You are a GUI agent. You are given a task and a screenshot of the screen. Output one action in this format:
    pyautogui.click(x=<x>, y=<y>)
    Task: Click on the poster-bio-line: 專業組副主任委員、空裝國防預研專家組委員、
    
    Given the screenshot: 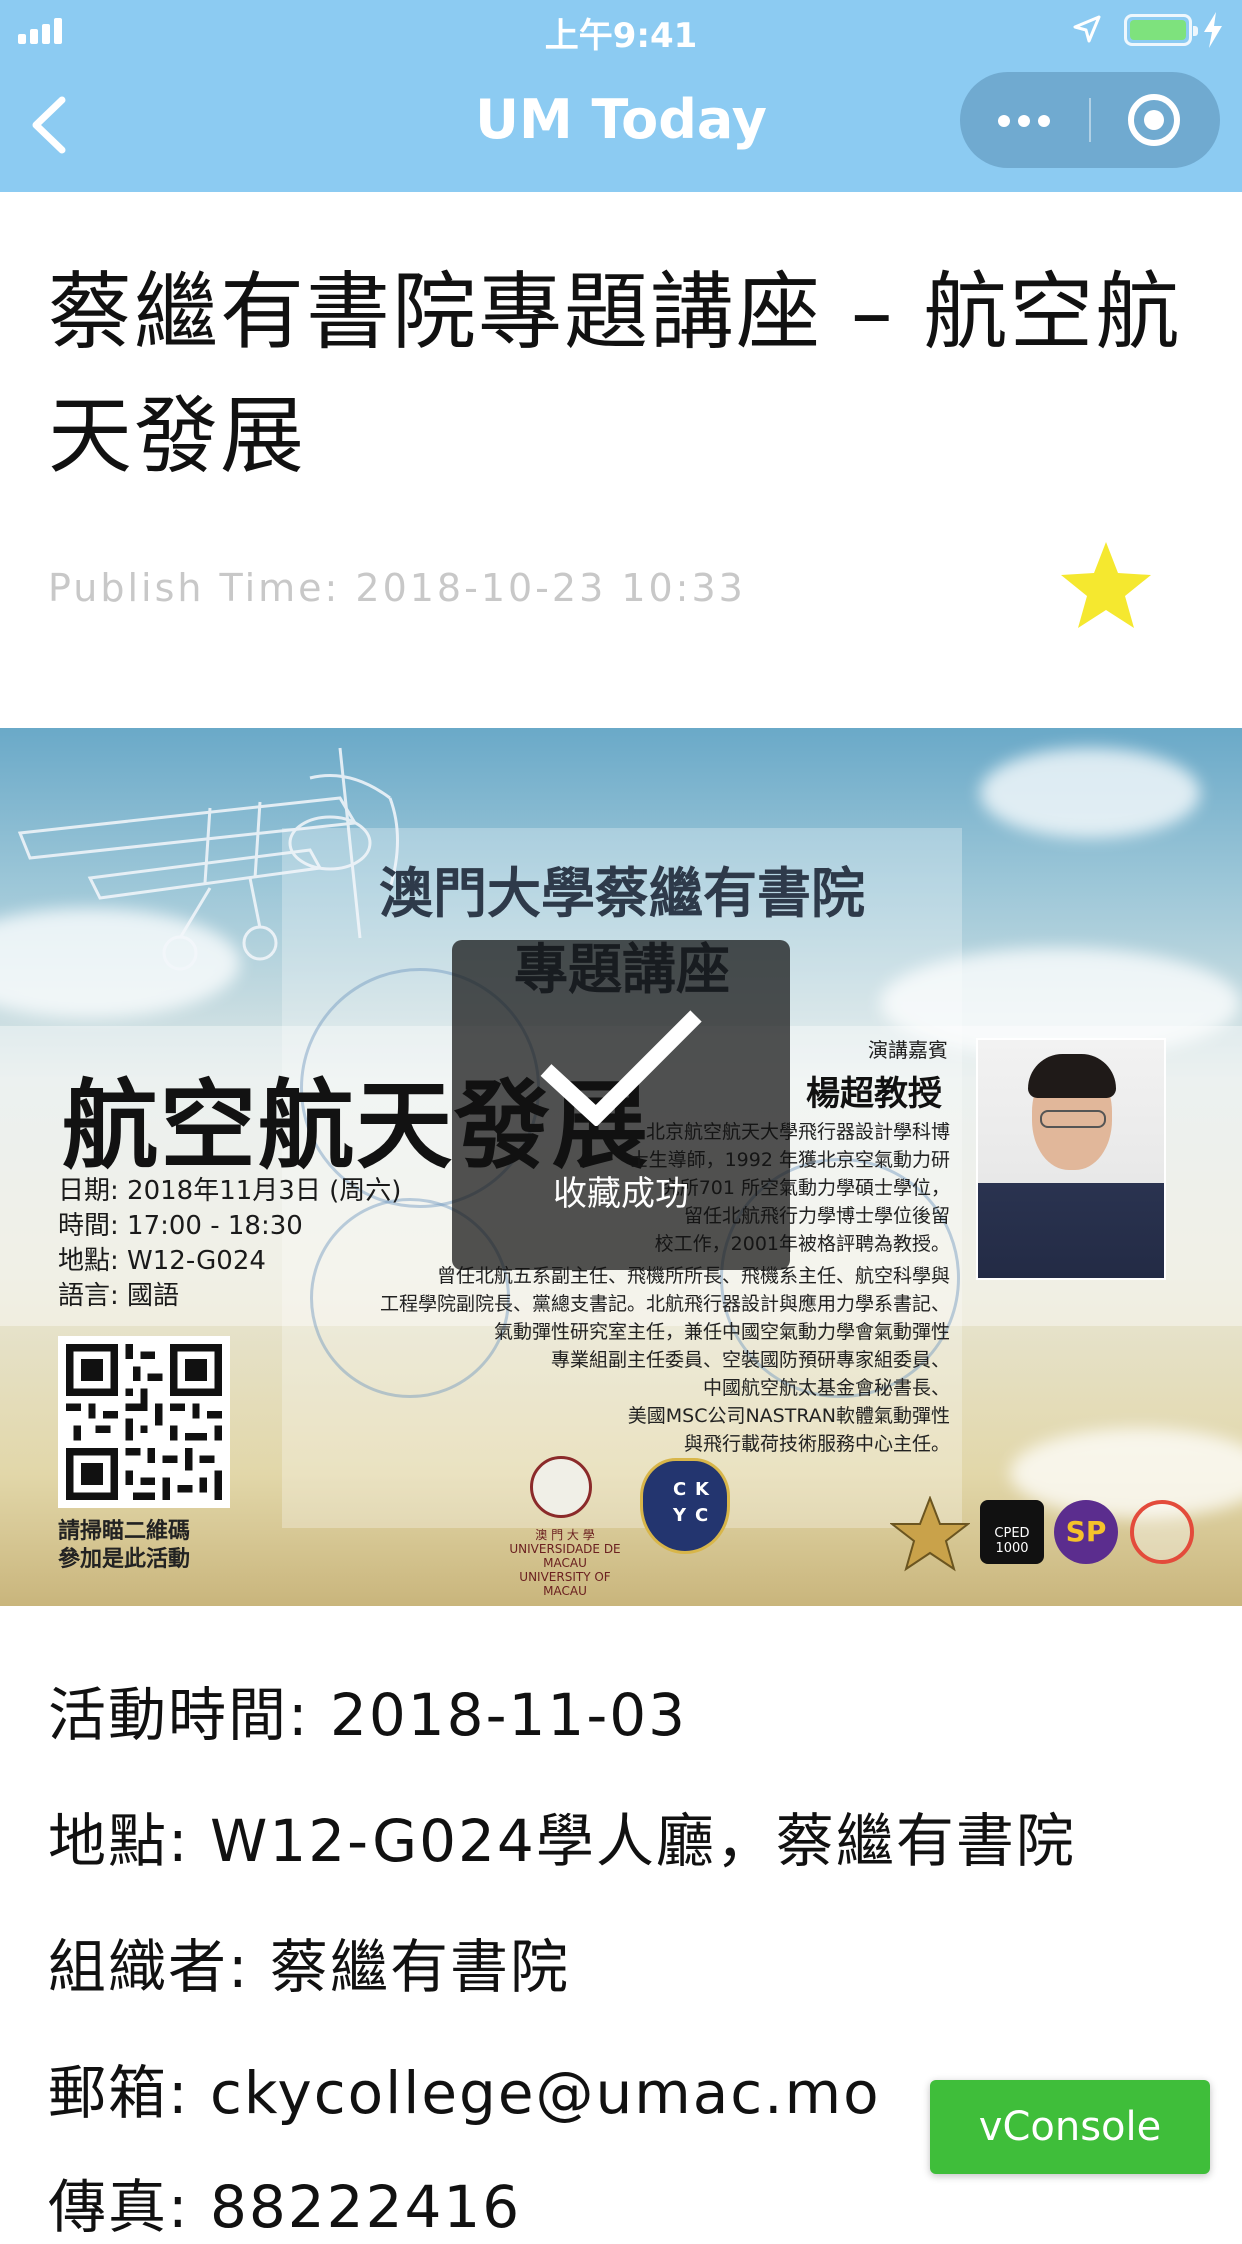 What is the action you would take?
    pyautogui.click(x=750, y=1360)
    